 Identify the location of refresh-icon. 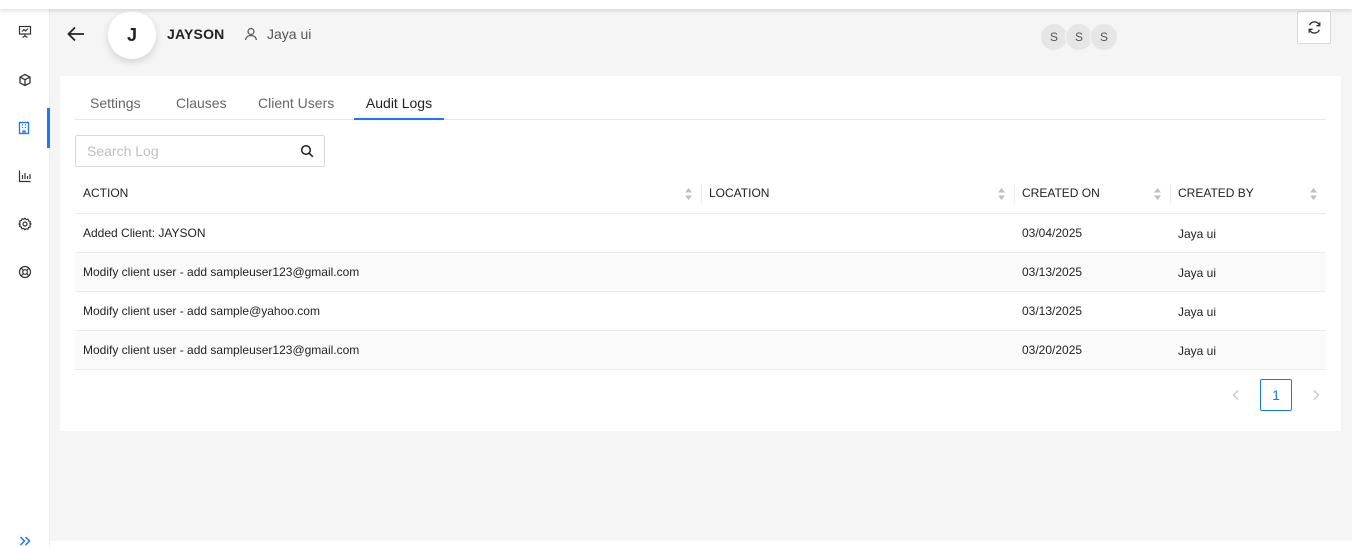
(1314, 27).